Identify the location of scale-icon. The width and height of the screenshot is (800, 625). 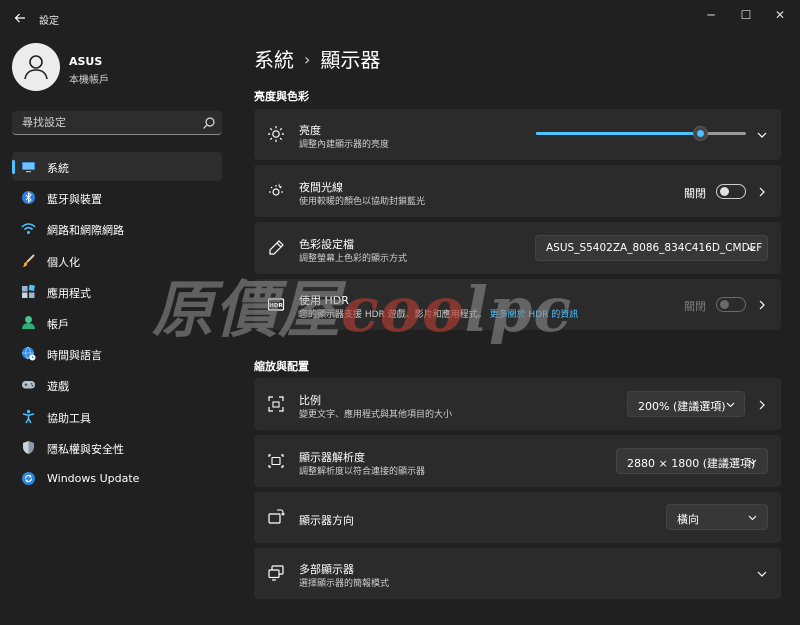
(276, 404).